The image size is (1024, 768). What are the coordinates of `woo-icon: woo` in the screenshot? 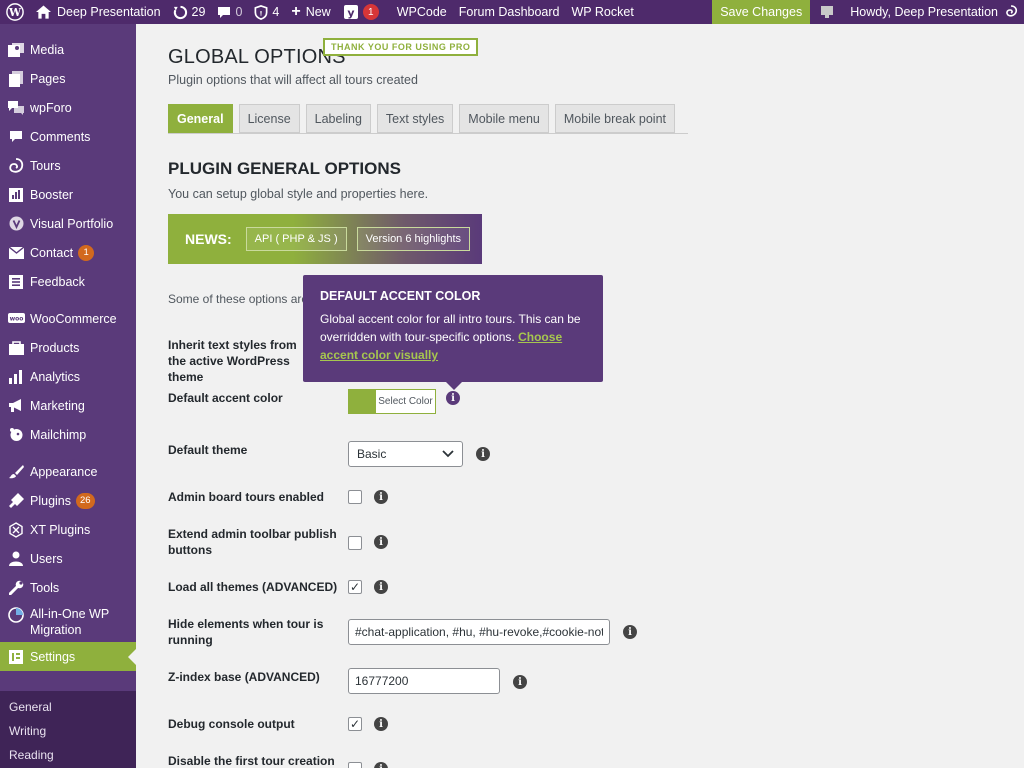 It's located at (16, 319).